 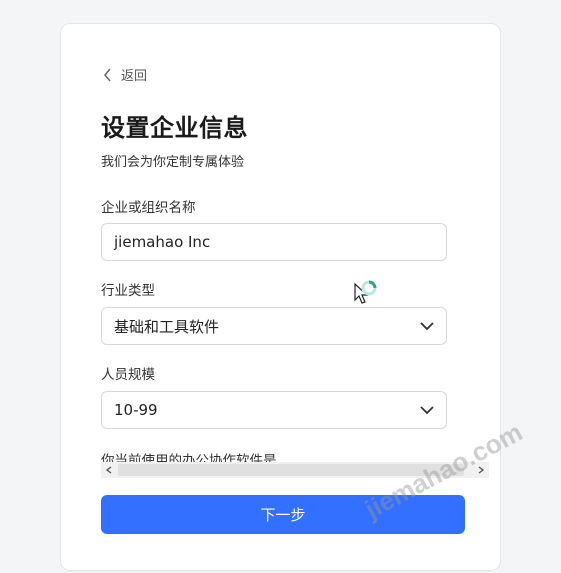 I want to click on page-title: 设置企业信息, so click(x=174, y=128).